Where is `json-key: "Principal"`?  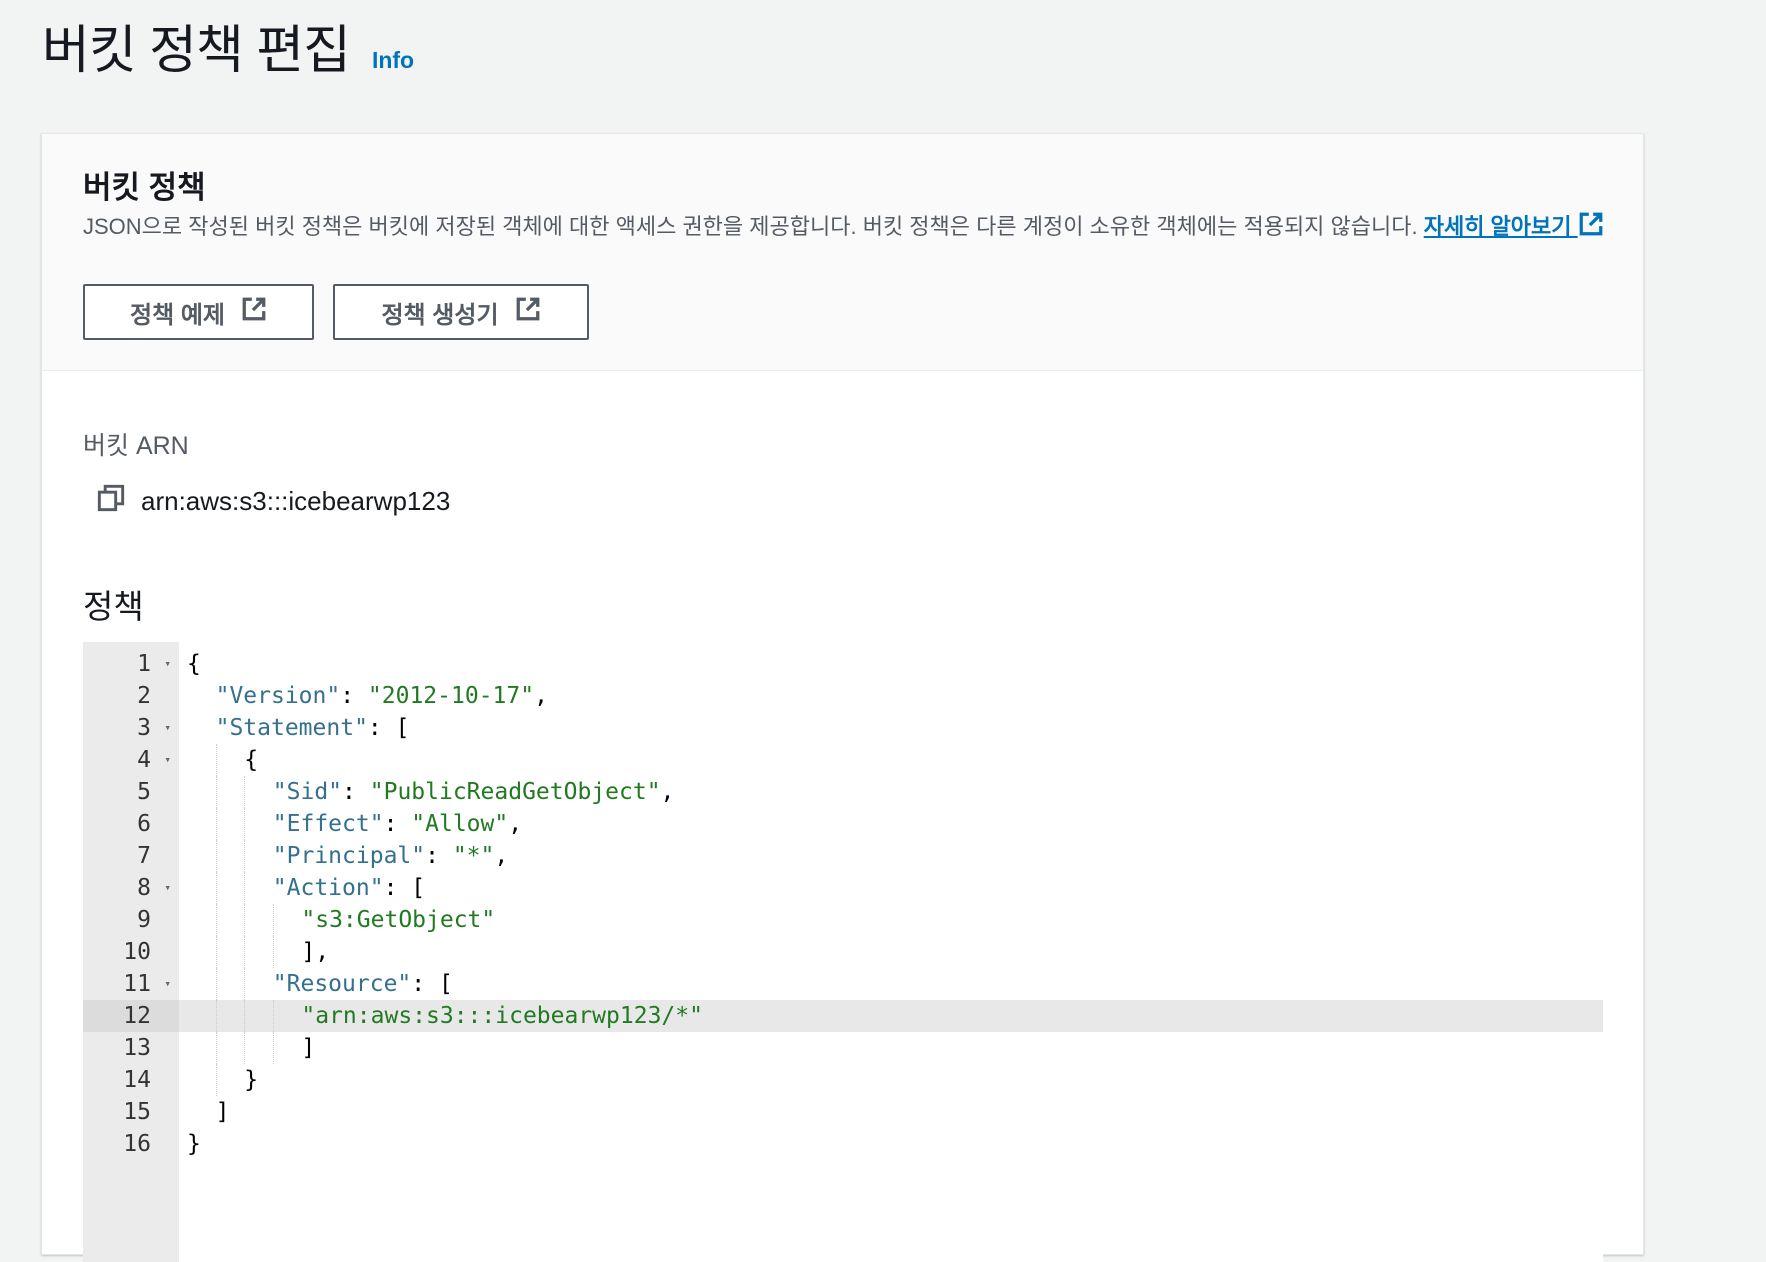 json-key: "Principal" is located at coordinates (349, 856).